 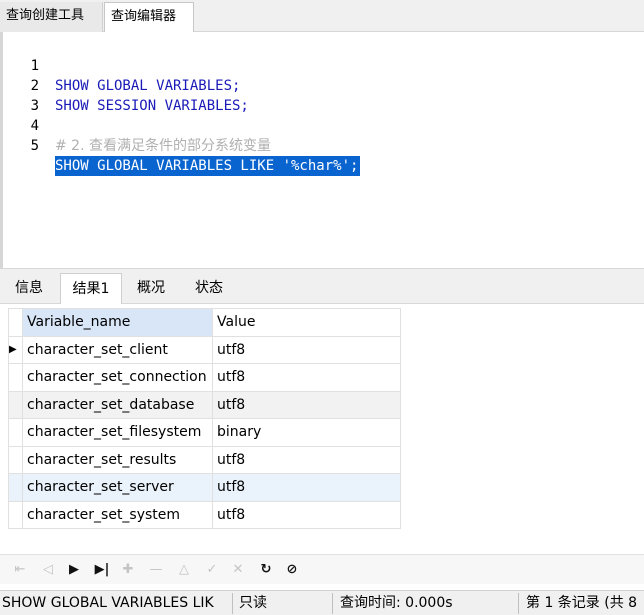 What do you see at coordinates (74, 570) in the screenshot?
I see `next-record-icon: ▶` at bounding box center [74, 570].